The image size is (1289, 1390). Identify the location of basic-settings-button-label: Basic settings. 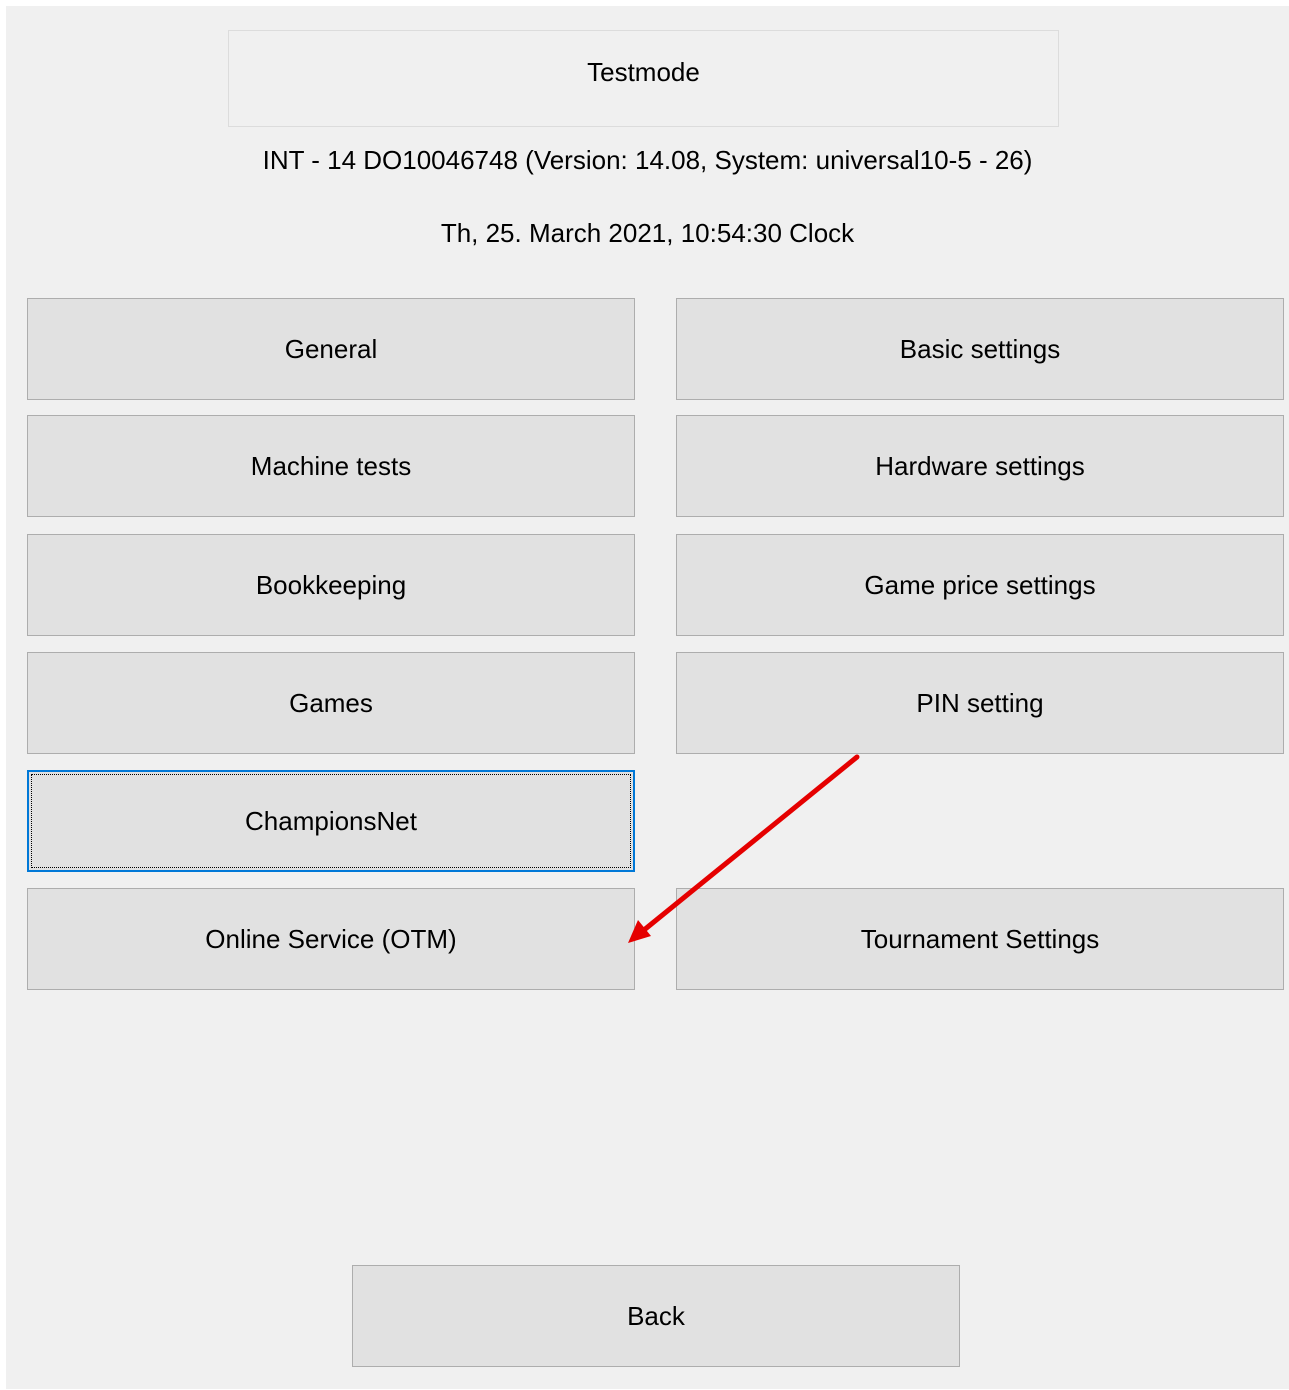
(980, 348).